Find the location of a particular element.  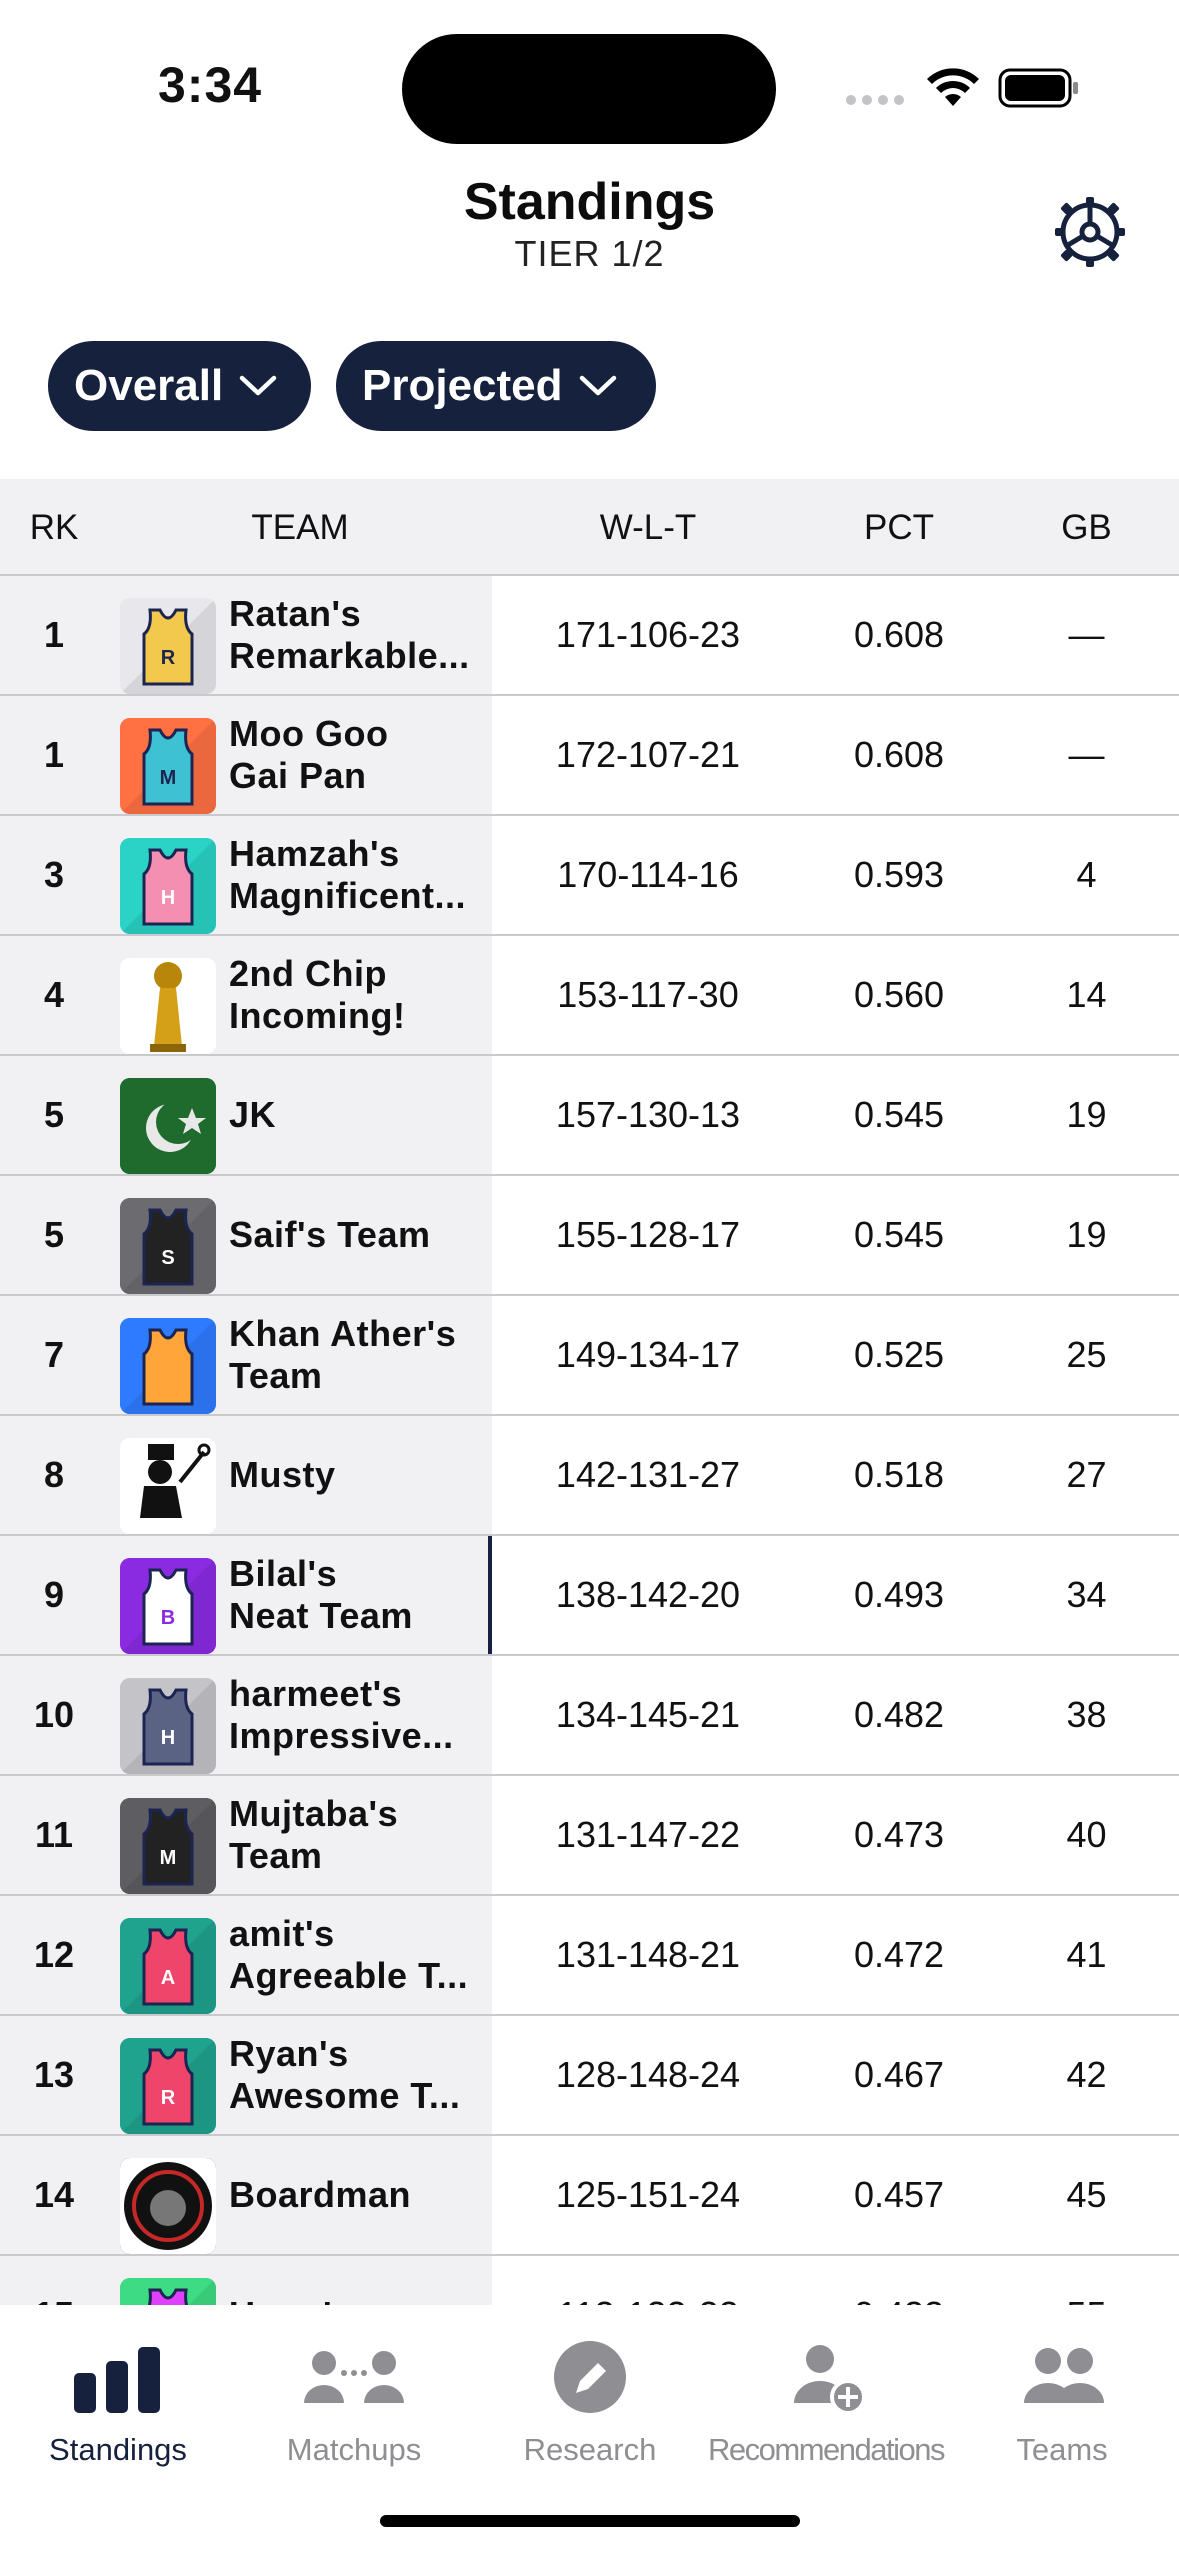

column-header-wlt: W-L-T is located at coordinates (648, 527).